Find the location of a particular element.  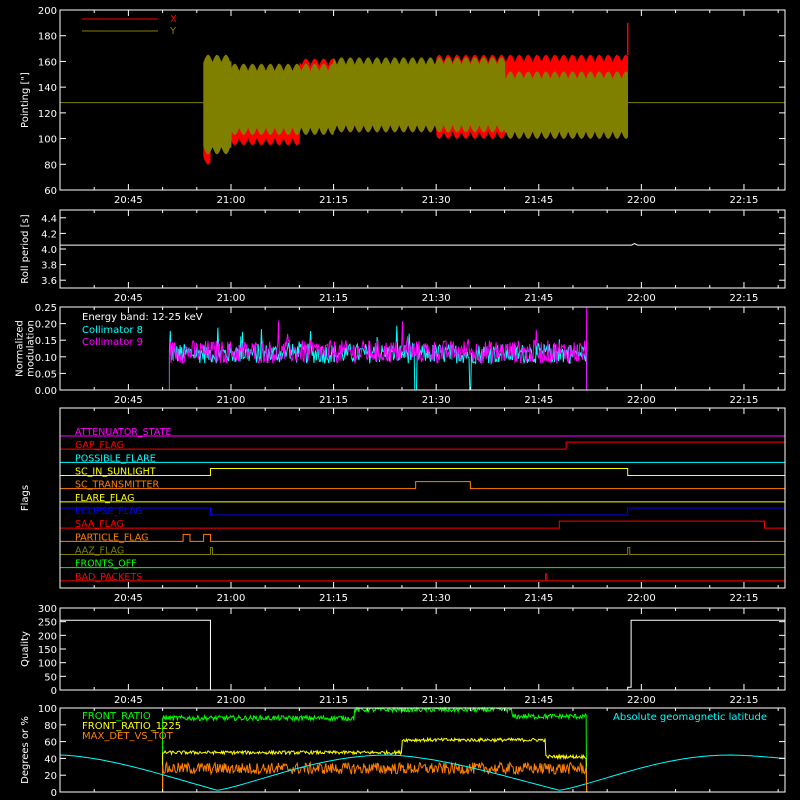

roll-xtick-label-4: 21:45 is located at coordinates (538, 298).